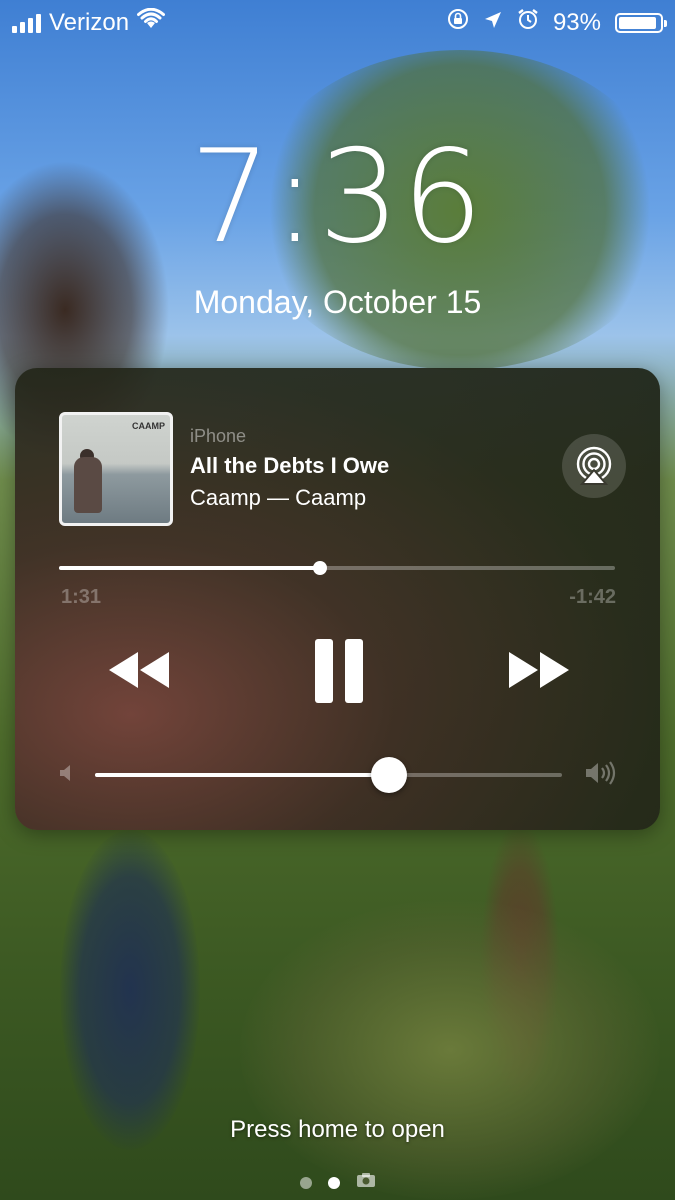 This screenshot has width=675, height=1200. I want to click on camera-icon, so click(366, 1182).